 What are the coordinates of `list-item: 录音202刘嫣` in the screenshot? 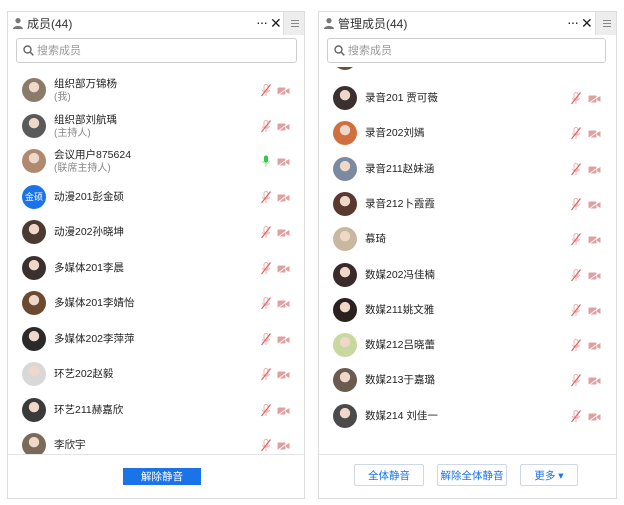 It's located at (467, 135).